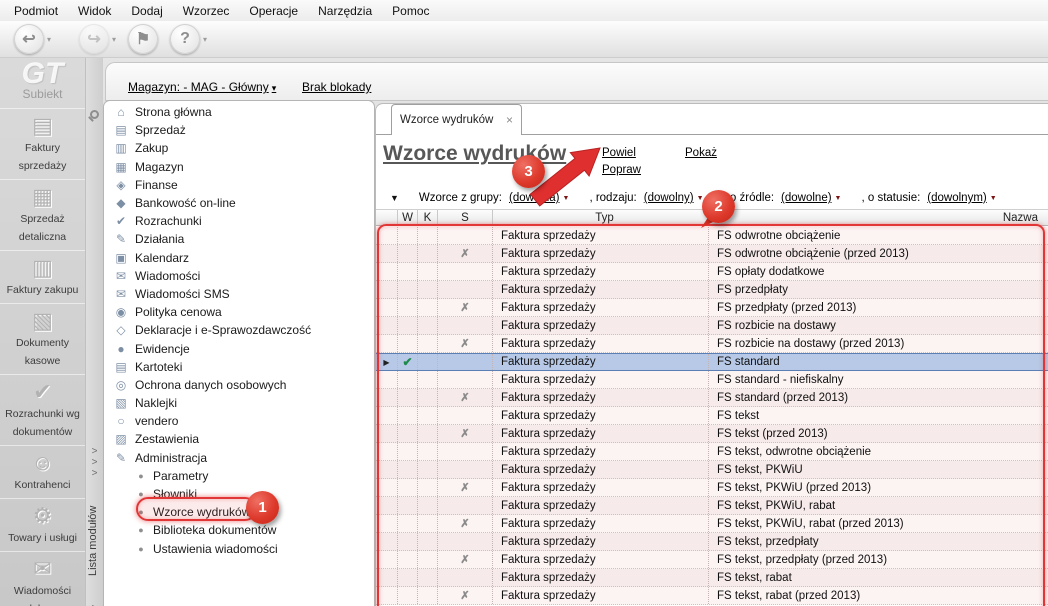  Describe the element at coordinates (534, 198) in the screenshot. I see `filter-value-link: (dowolna)` at that location.